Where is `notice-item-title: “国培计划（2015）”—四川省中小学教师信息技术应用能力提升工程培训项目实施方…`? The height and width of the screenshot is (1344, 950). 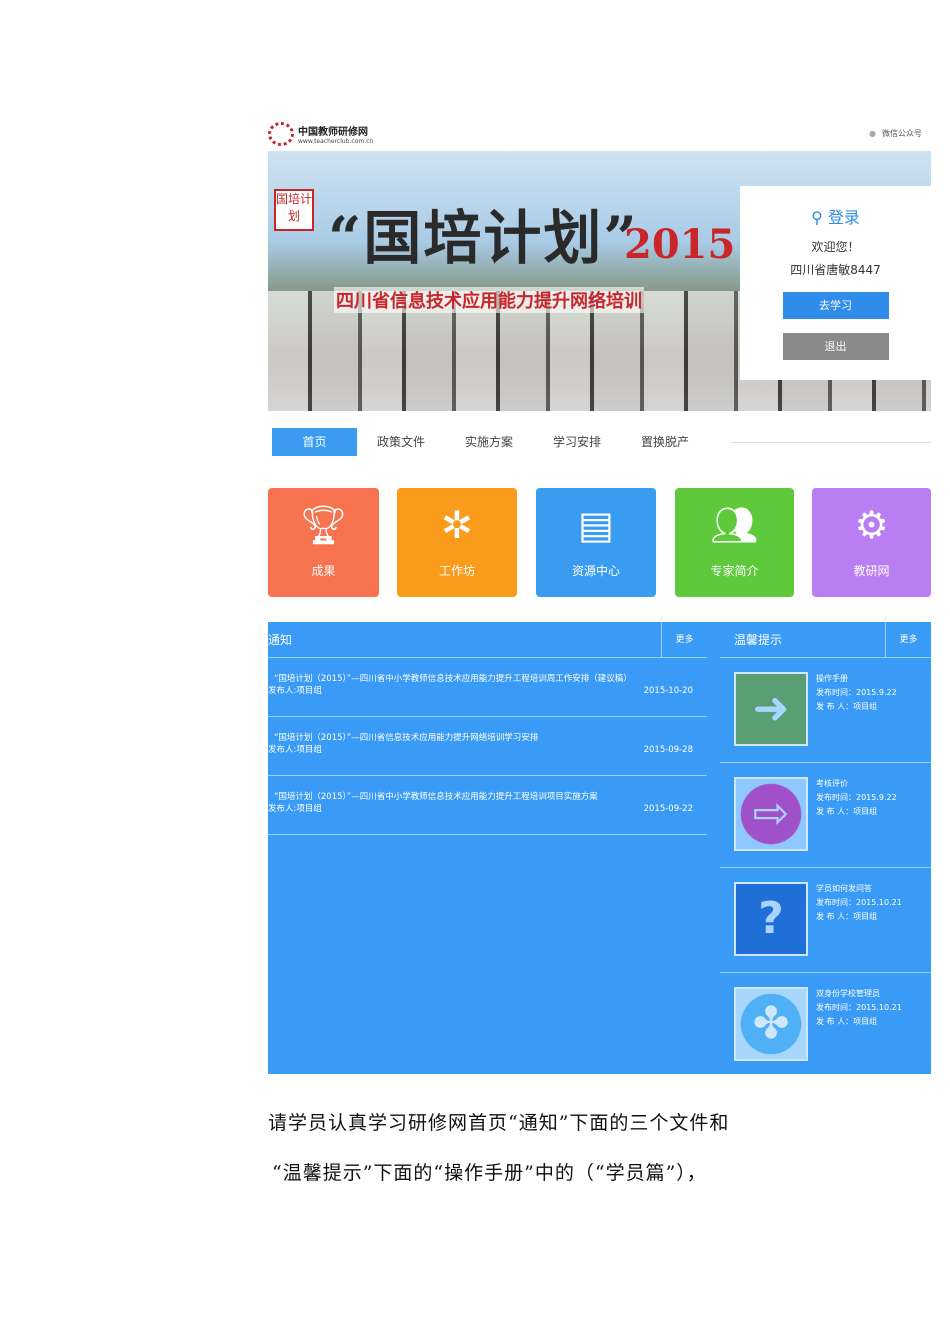 notice-item-title: “国培计划（2015）”—四川省中小学教师信息技术应用能力提升工程培训项目实施方… is located at coordinates (487, 796).